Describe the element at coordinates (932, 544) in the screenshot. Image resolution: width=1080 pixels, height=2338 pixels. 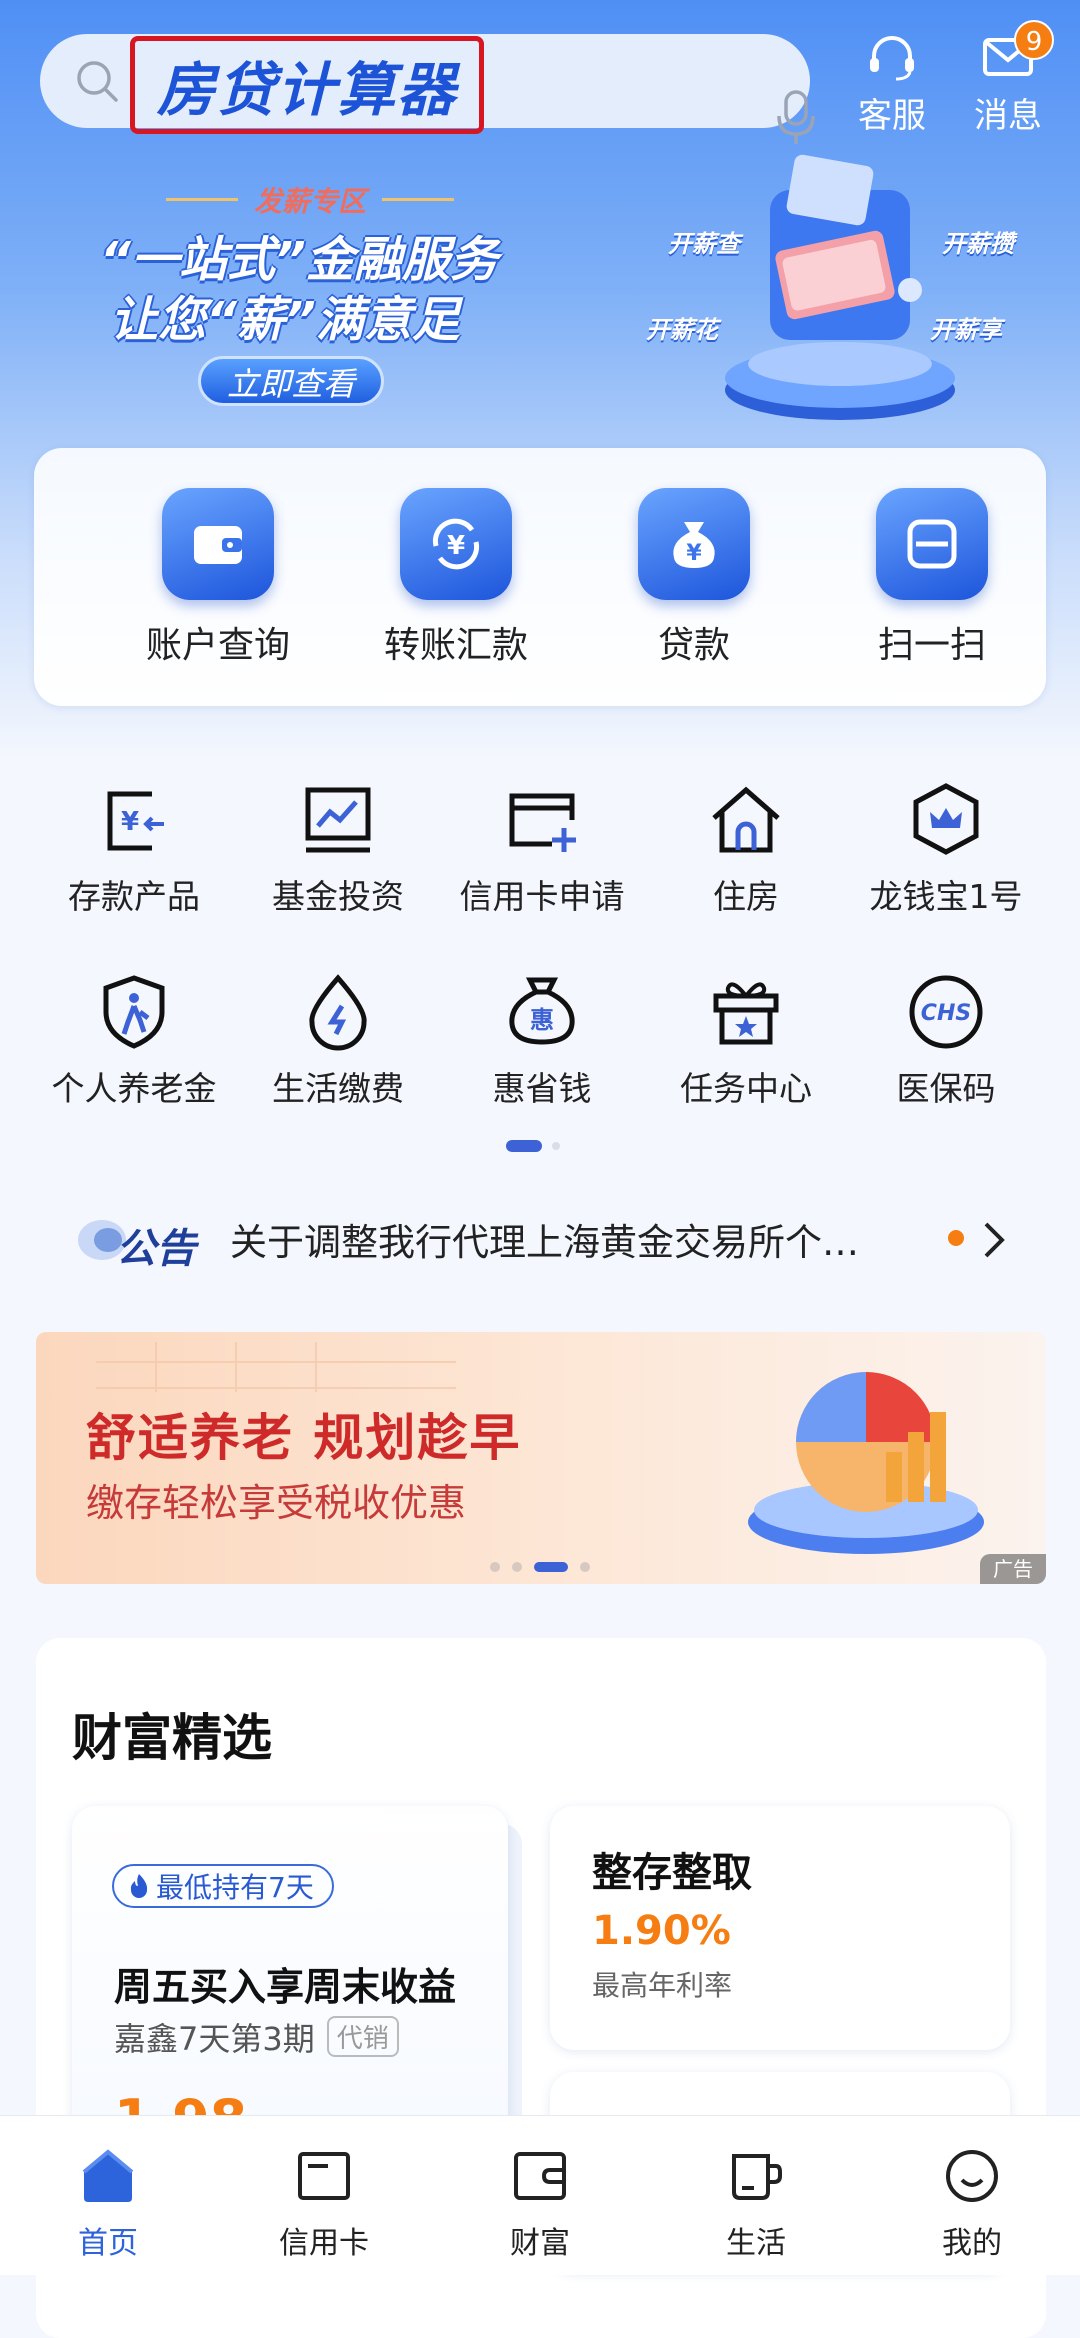
I see `scan-icon` at that location.